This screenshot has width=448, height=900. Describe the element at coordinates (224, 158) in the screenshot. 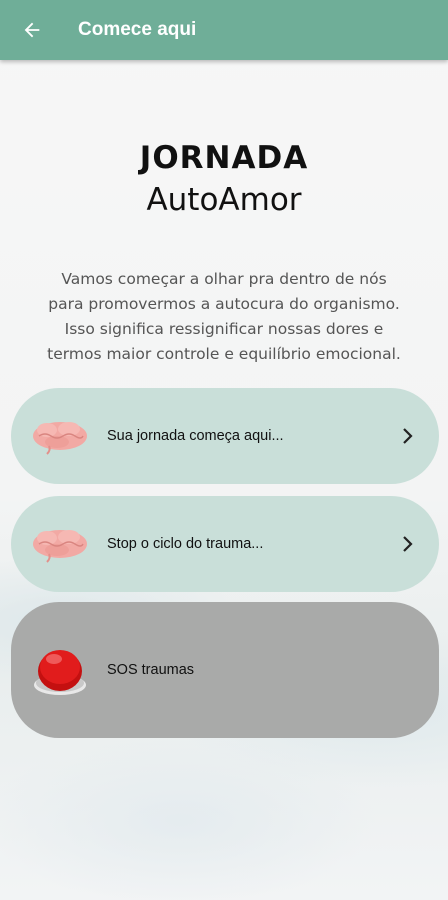

I see `journey-title: JORNADA` at that location.